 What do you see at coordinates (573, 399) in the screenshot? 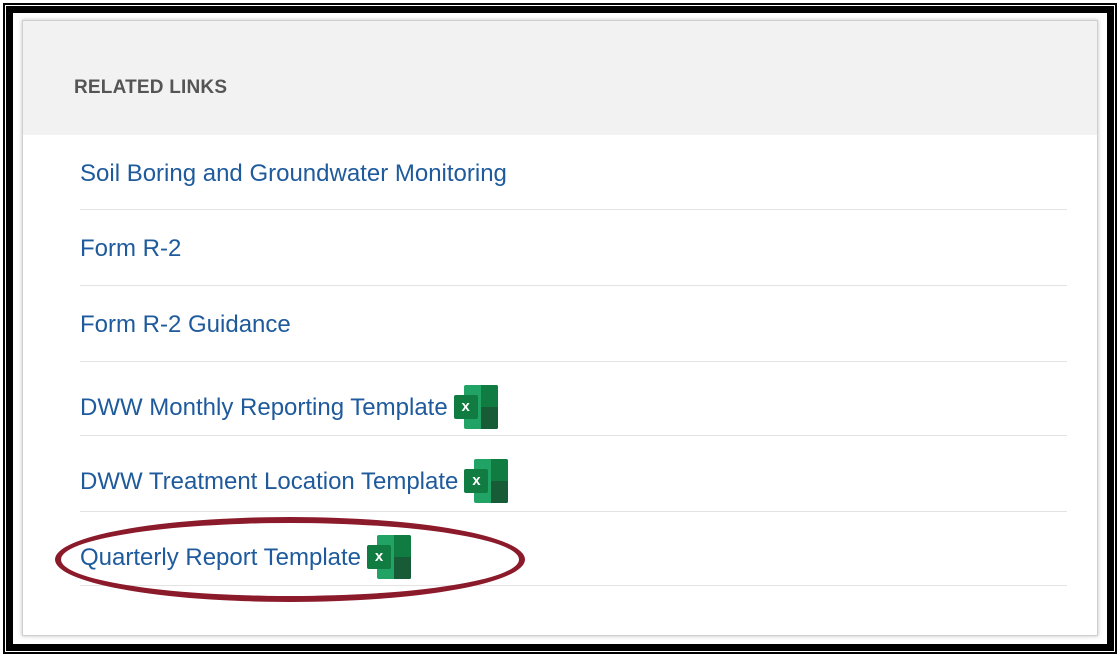
I see `list-item: DWW Monthly Reporting Template x` at bounding box center [573, 399].